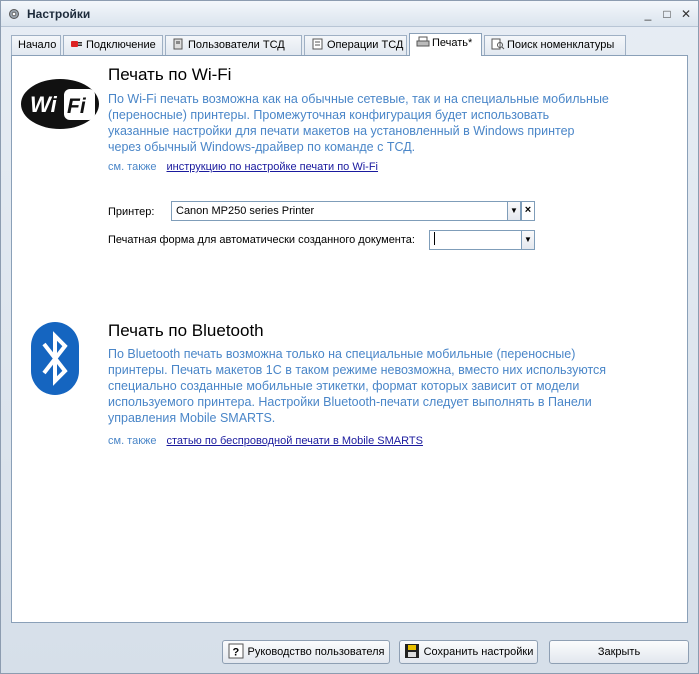 Image resolution: width=699 pixels, height=674 pixels. Describe the element at coordinates (349, 14) in the screenshot. I see `title-bar: Настройки _ □ ✕` at that location.